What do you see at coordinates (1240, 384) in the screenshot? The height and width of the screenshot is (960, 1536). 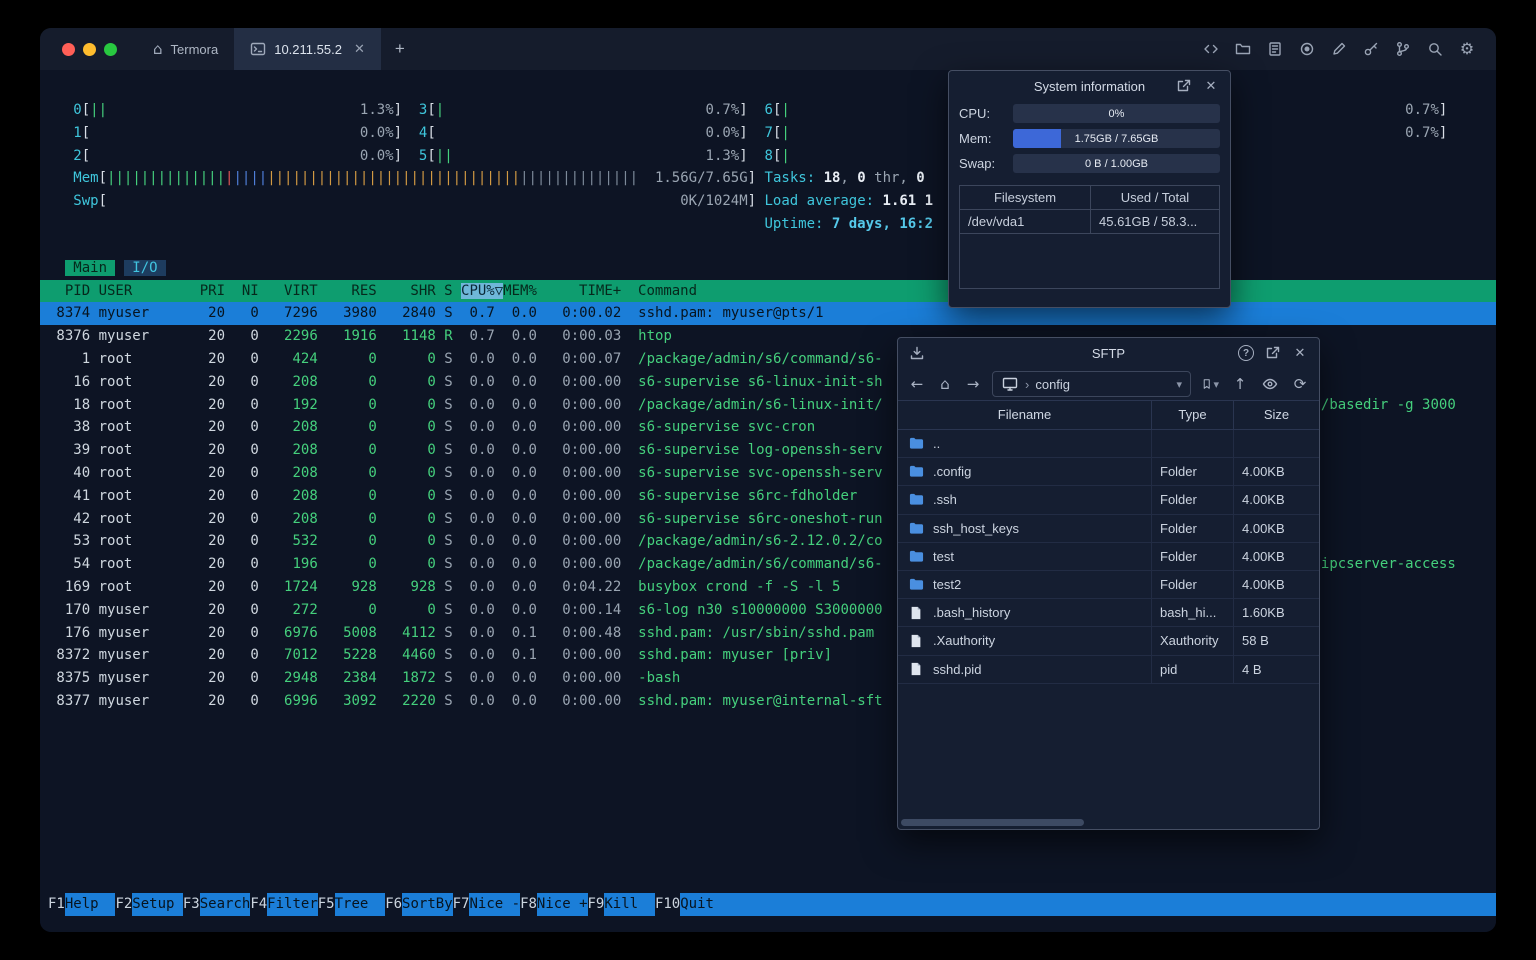 I see `up-icon: ↑` at bounding box center [1240, 384].